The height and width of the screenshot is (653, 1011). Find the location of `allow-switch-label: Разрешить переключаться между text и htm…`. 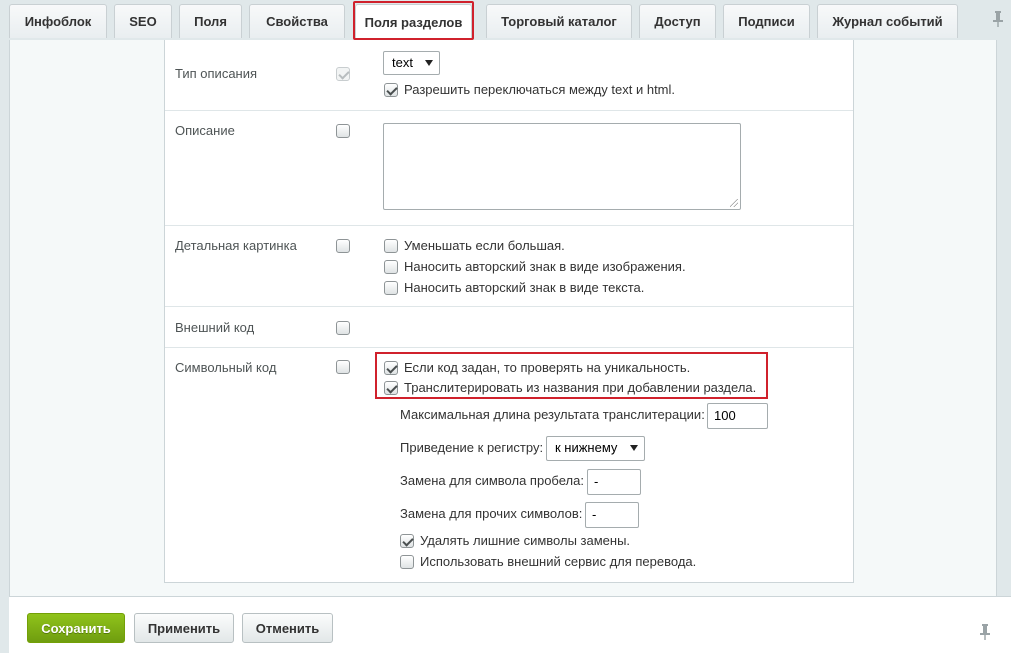

allow-switch-label: Разрешить переключаться между text и htm… is located at coordinates (540, 89).